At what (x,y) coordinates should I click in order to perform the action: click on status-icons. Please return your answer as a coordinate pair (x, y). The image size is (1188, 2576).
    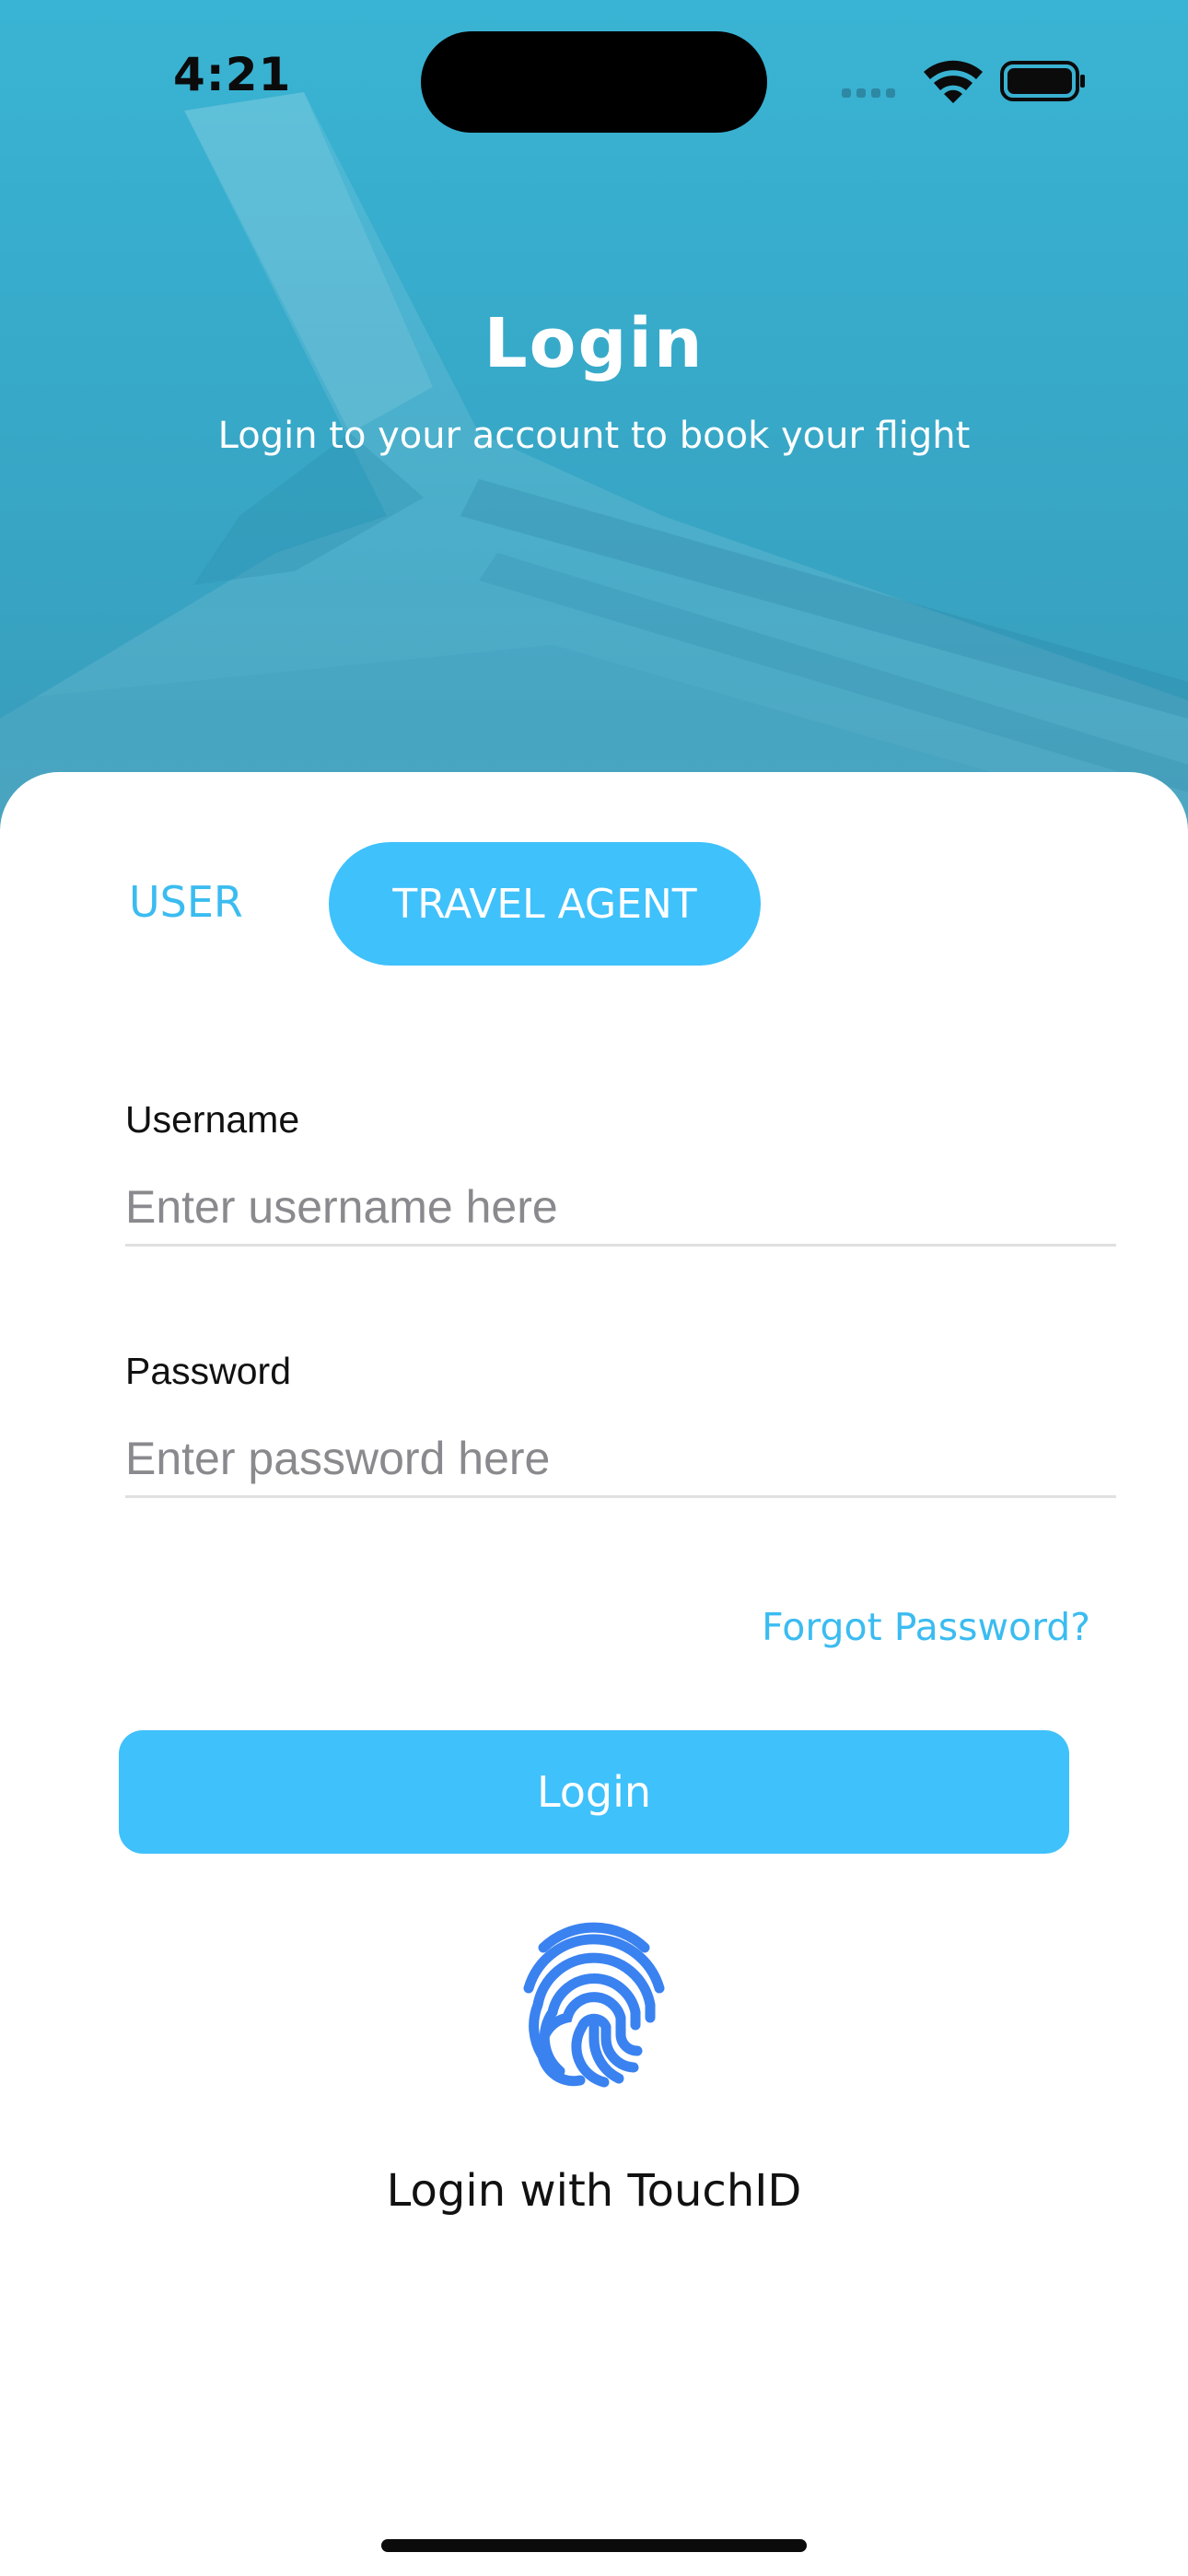
    Looking at the image, I should click on (964, 81).